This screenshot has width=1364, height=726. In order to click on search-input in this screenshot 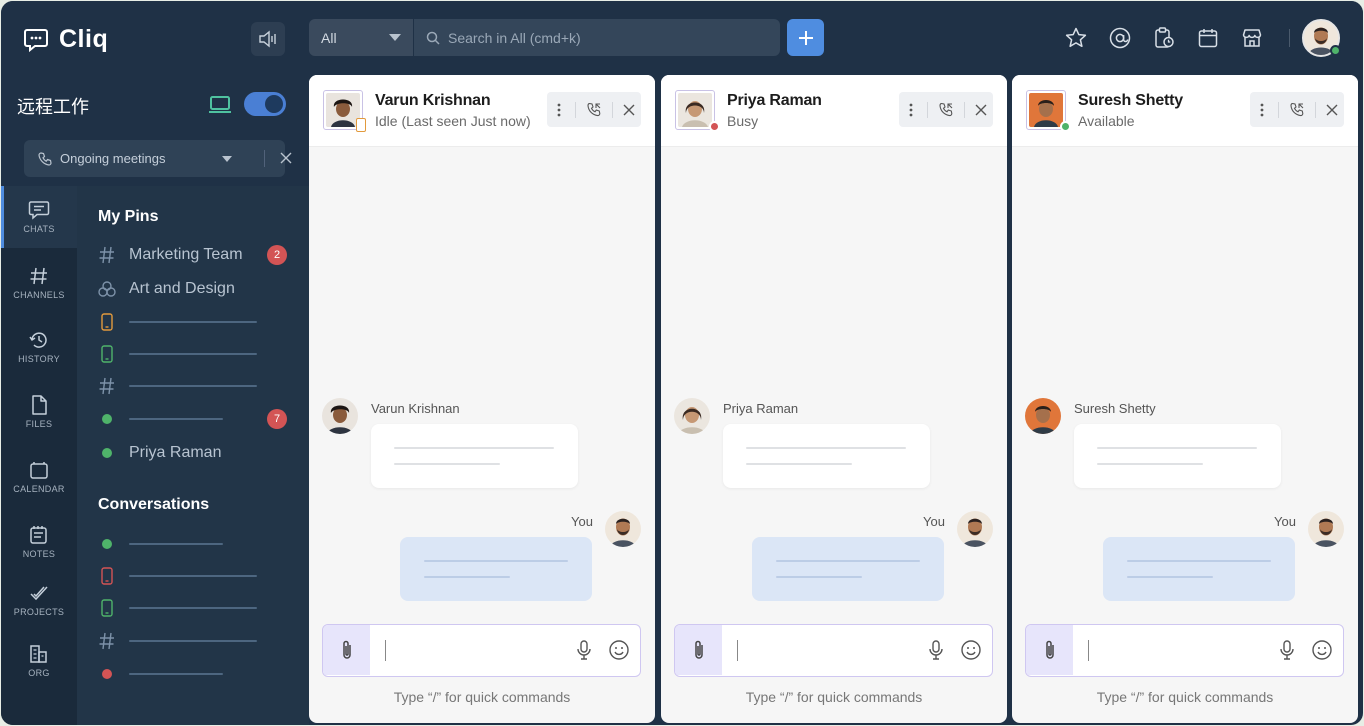, I will do `click(608, 37)`.